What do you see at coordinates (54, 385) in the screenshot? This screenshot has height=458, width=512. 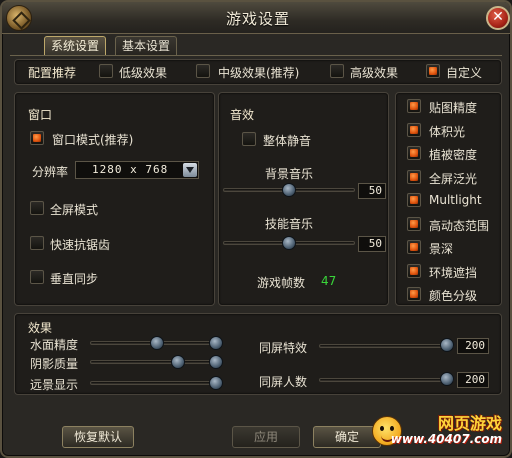 I see `distance-view-label: 远景显示` at bounding box center [54, 385].